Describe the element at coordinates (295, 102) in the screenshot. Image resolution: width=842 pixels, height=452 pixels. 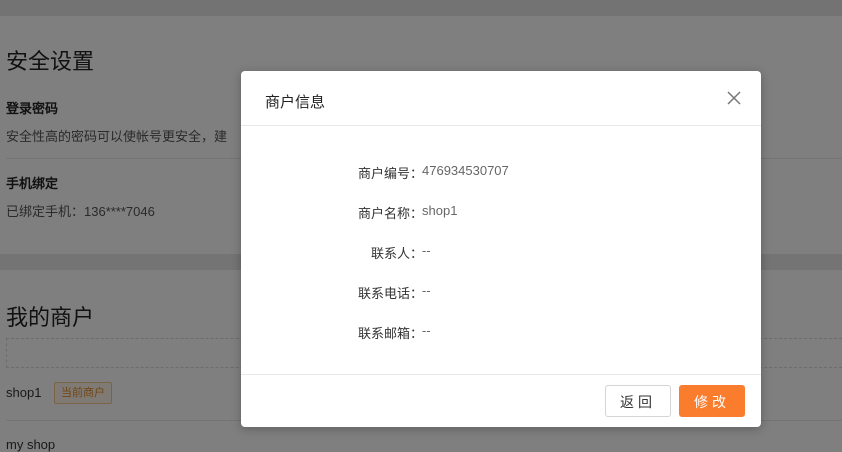
I see `dialog-title: 商户信息` at that location.